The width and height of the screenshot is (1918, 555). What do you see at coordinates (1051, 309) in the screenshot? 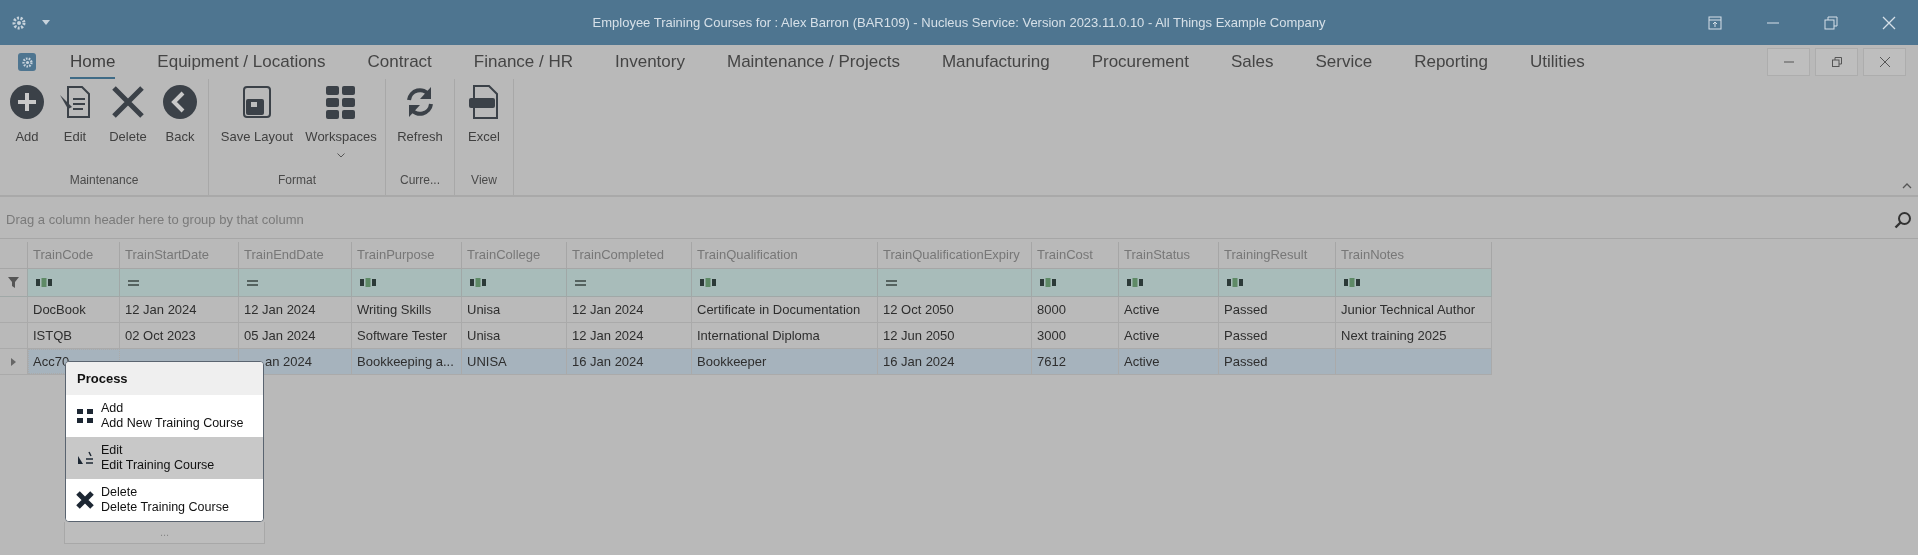
I see `table-cell-text: 8000` at bounding box center [1051, 309].